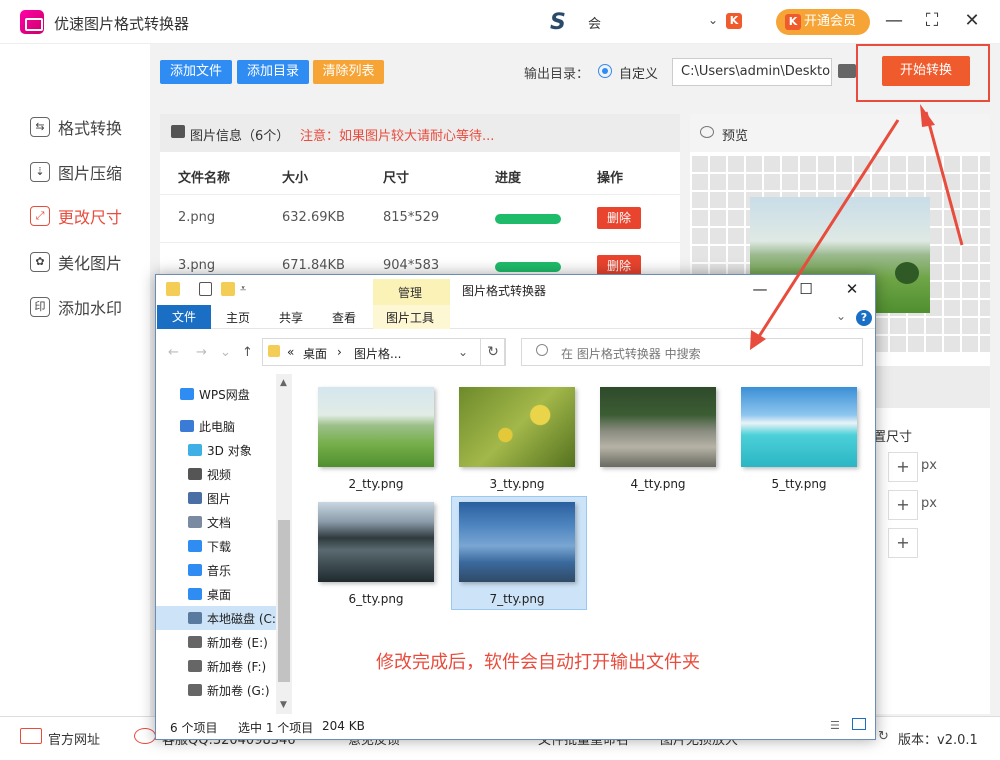 The image size is (1000, 760). Describe the element at coordinates (493, 352) in the screenshot. I see `refresh-icon: ↻` at that location.